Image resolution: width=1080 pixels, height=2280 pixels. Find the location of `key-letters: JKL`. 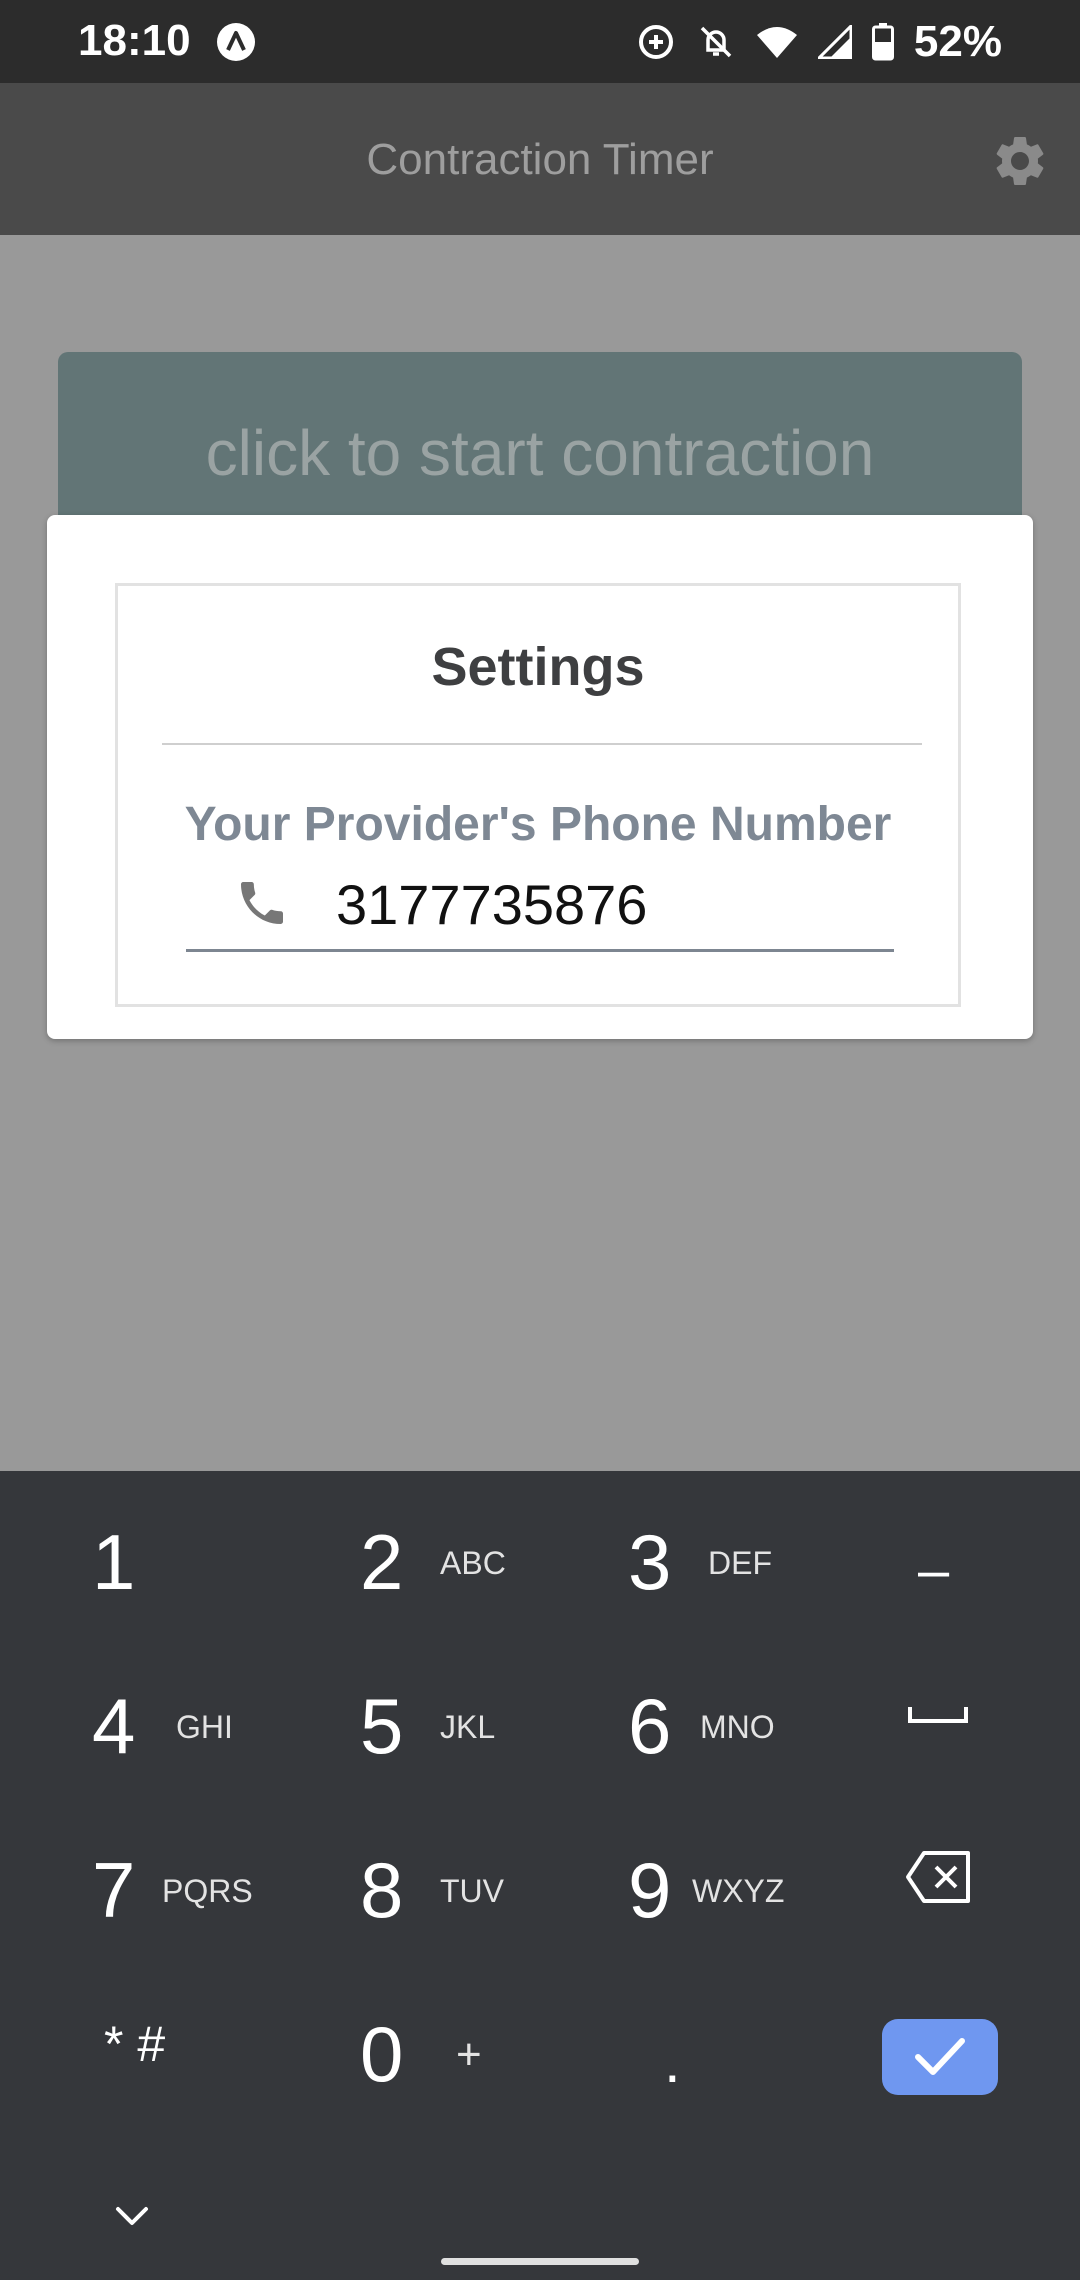

key-letters: JKL is located at coordinates (468, 1727).